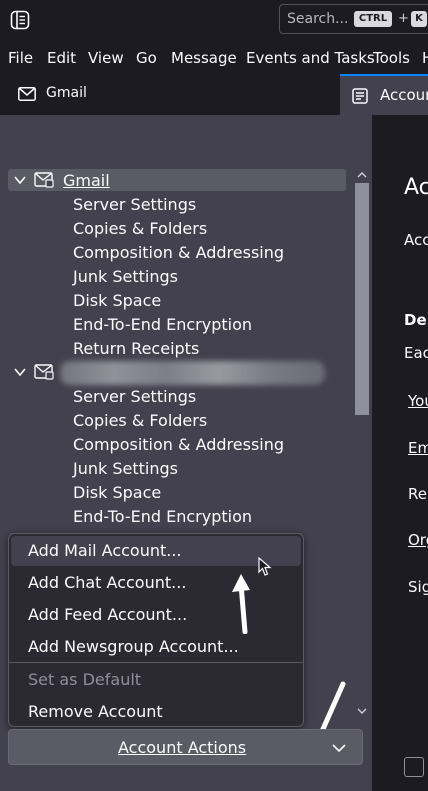 Image resolution: width=428 pixels, height=791 pixels. Describe the element at coordinates (416, 353) in the screenshot. I see `content-description: Eac` at that location.